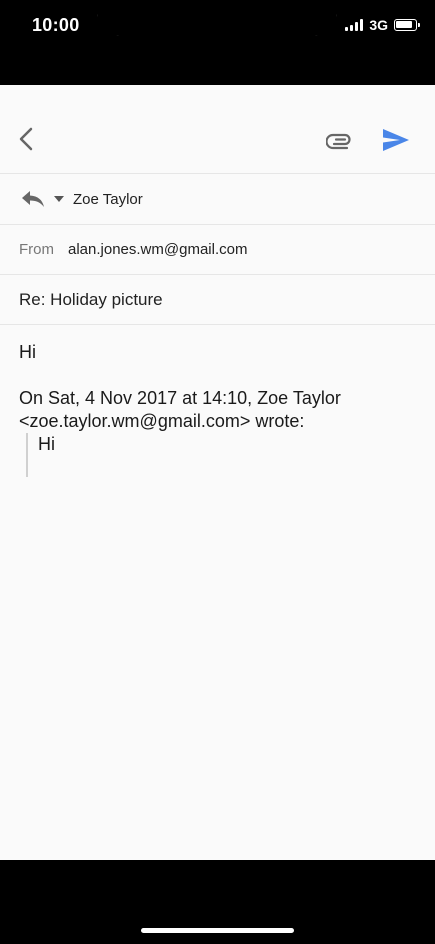 The image size is (435, 944). Describe the element at coordinates (56, 25) in the screenshot. I see `status-time: 10:00` at that location.